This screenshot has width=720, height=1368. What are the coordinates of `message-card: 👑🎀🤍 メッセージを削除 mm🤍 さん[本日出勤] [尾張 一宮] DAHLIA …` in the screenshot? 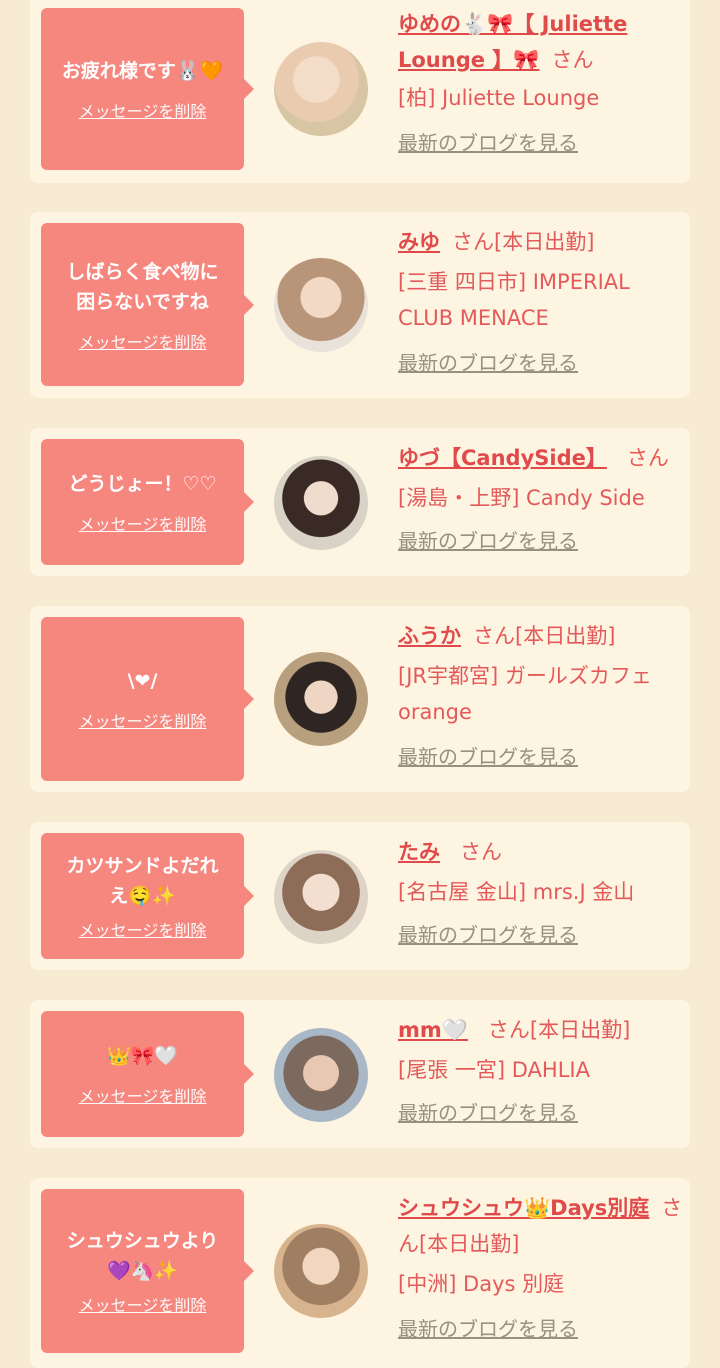 It's located at (360, 1074).